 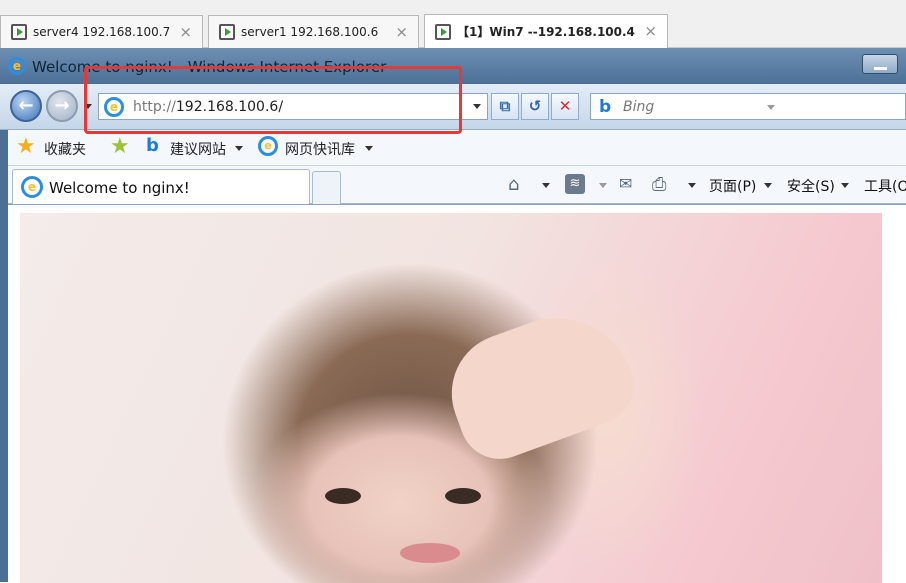 I want to click on photo-lip-shape, so click(x=430, y=553).